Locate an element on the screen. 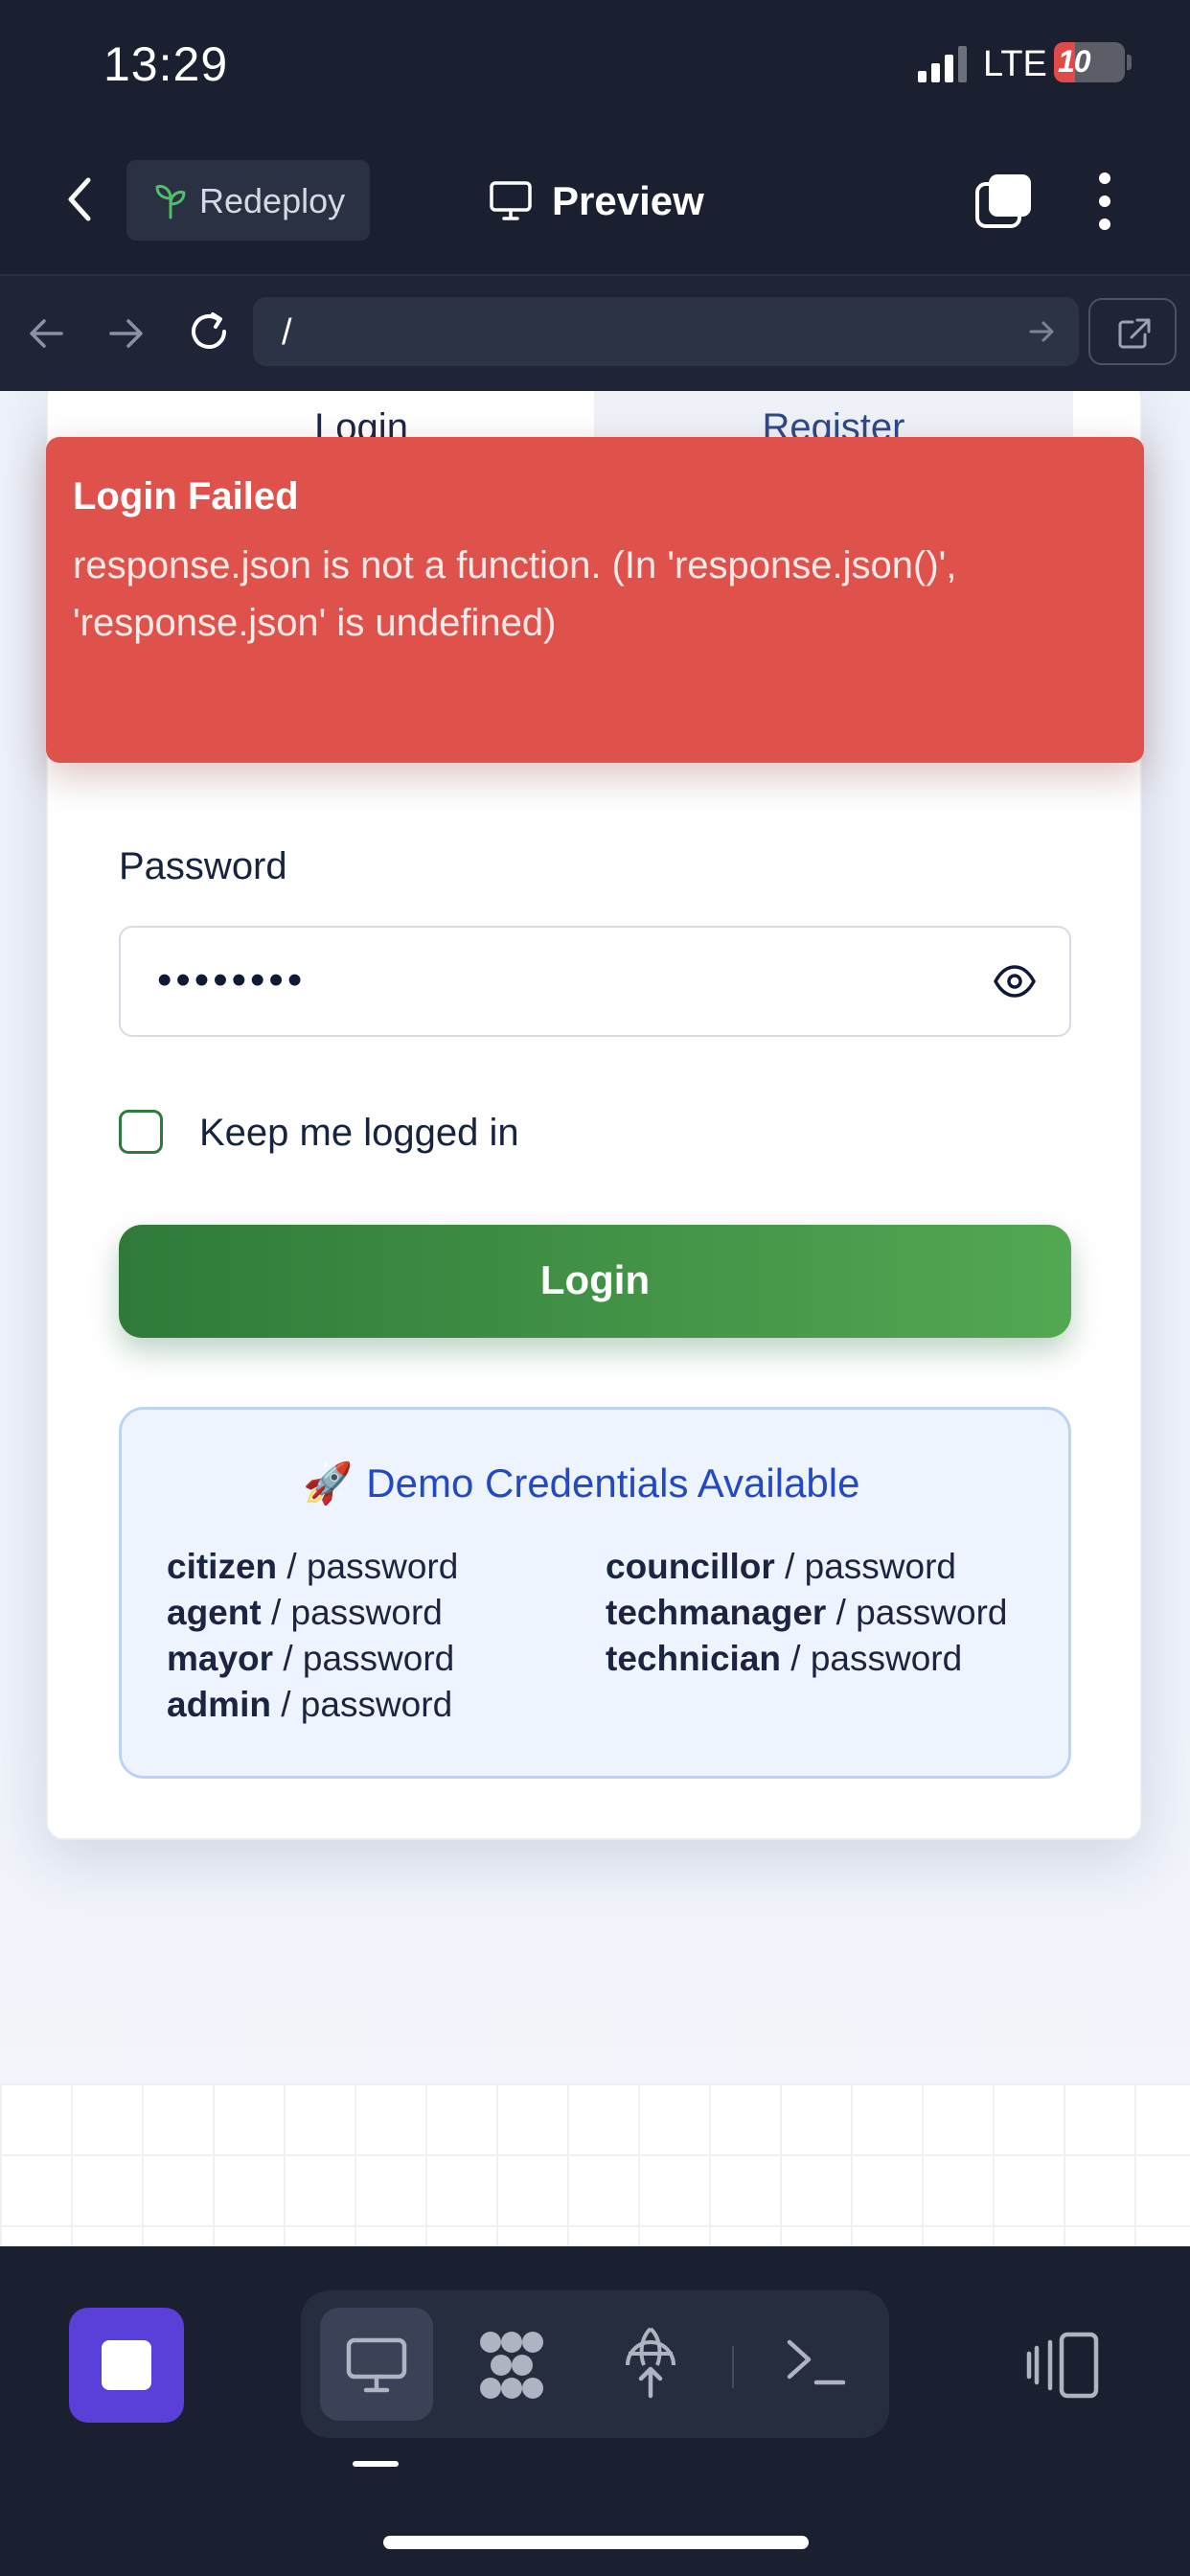 The image size is (1190, 2576). eye-icon is located at coordinates (1015, 981).